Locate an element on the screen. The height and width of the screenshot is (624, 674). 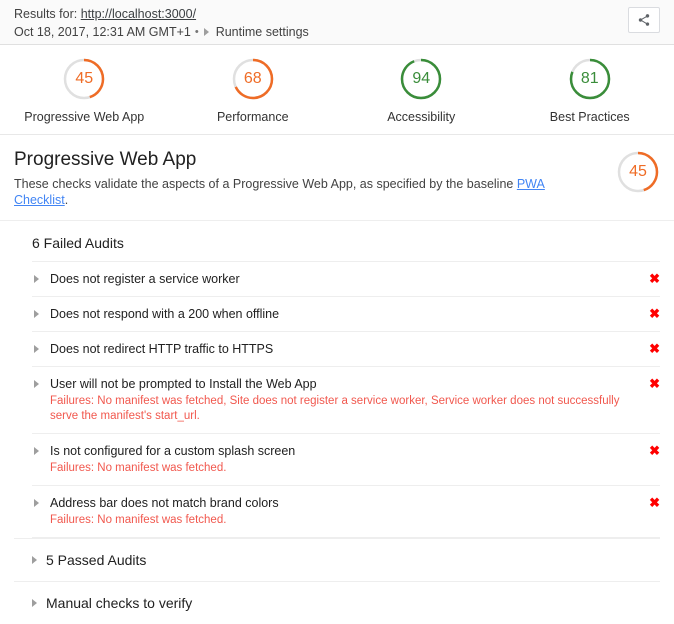
manual-checks-section: Manual checks to verify is located at coordinates (337, 602).